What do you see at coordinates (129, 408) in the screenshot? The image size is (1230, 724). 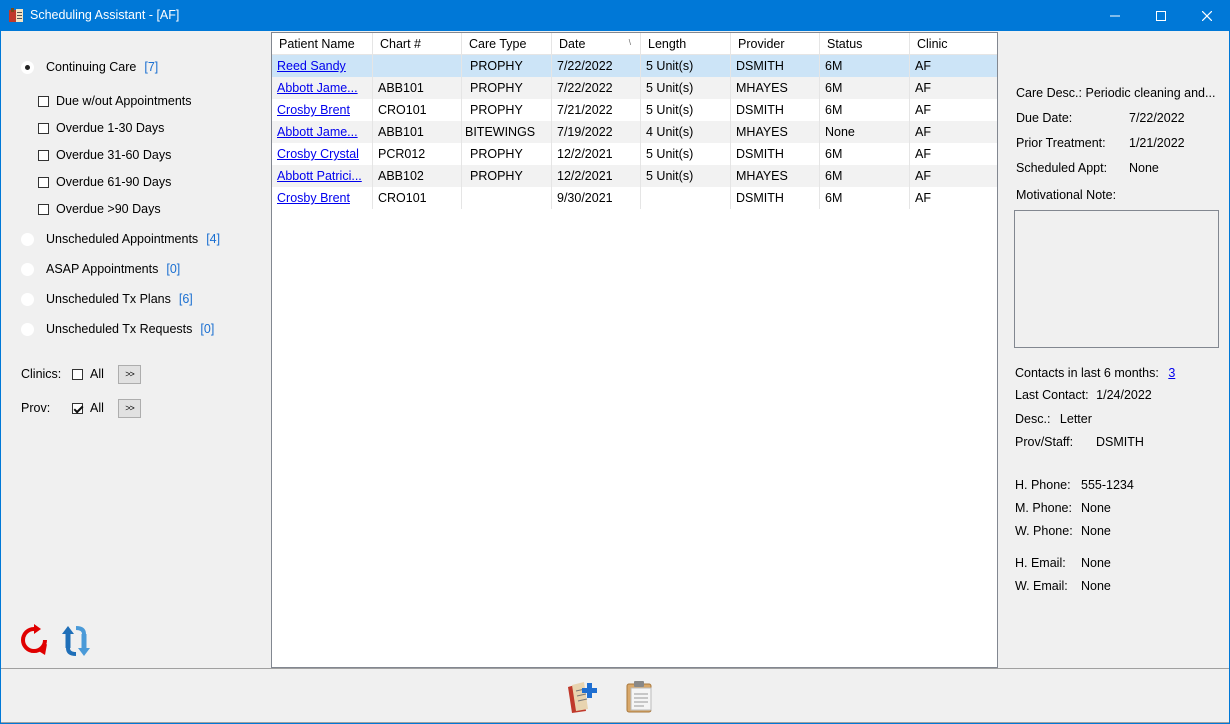 I see `prov-select-button: >>` at bounding box center [129, 408].